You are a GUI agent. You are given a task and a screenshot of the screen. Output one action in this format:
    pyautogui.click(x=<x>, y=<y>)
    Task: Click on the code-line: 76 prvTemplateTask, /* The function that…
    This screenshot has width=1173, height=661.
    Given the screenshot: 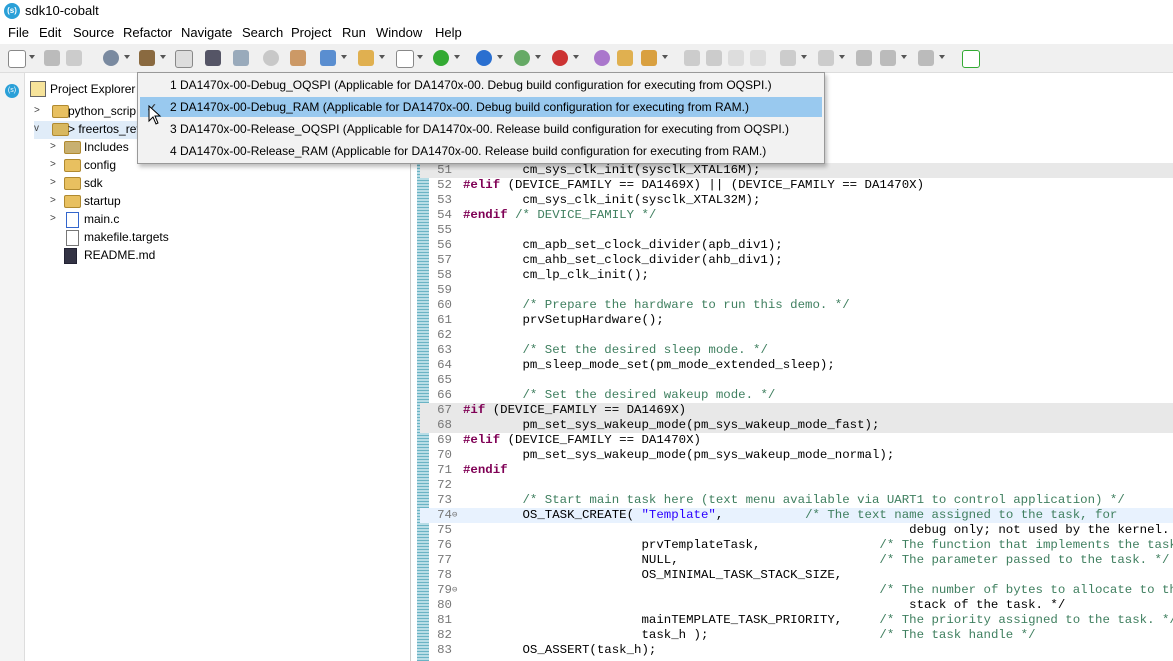 What is the action you would take?
    pyautogui.click(x=796, y=545)
    